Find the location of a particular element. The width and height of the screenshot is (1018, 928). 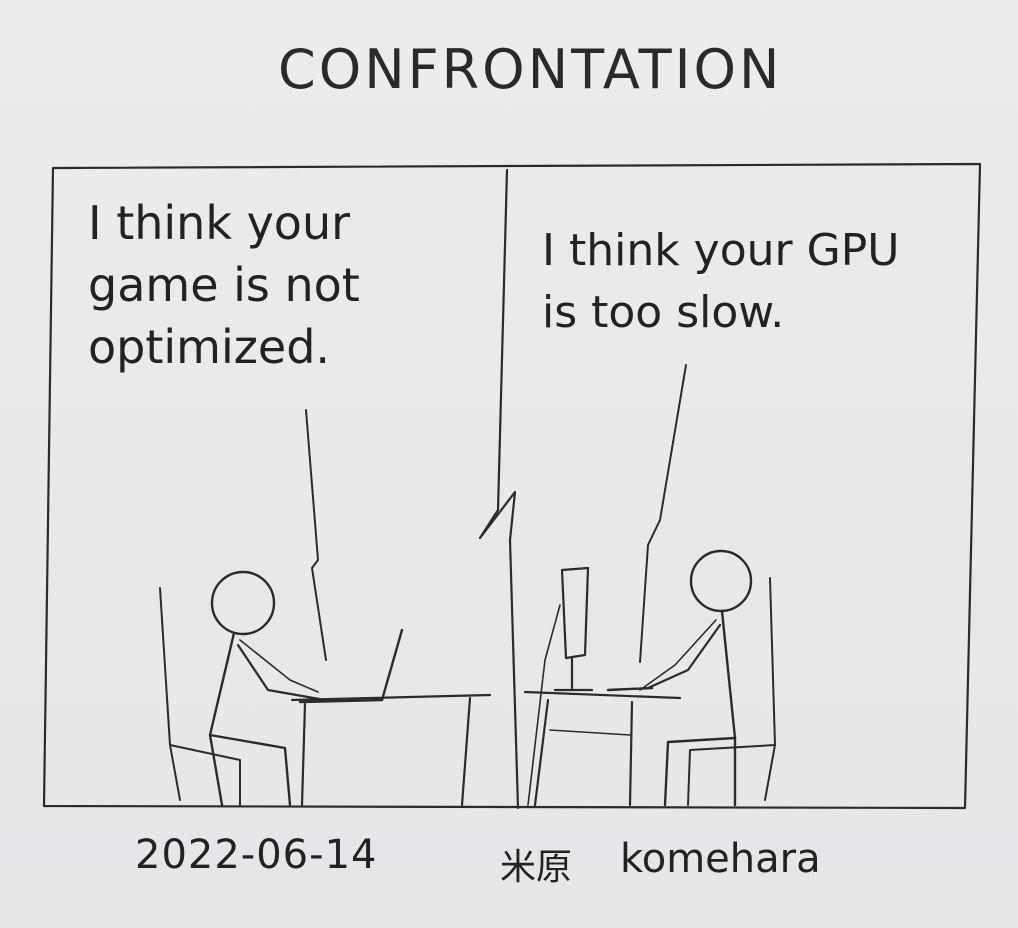

speech-text-right: I think your GPU is too slow. is located at coordinates (721, 281).